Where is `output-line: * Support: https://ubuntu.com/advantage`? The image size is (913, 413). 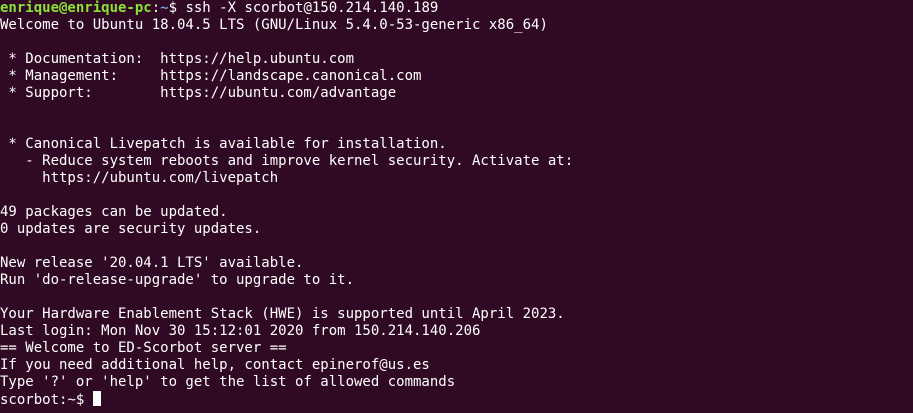
output-line: * Support: https://ubuntu.com/advantage is located at coordinates (198, 93).